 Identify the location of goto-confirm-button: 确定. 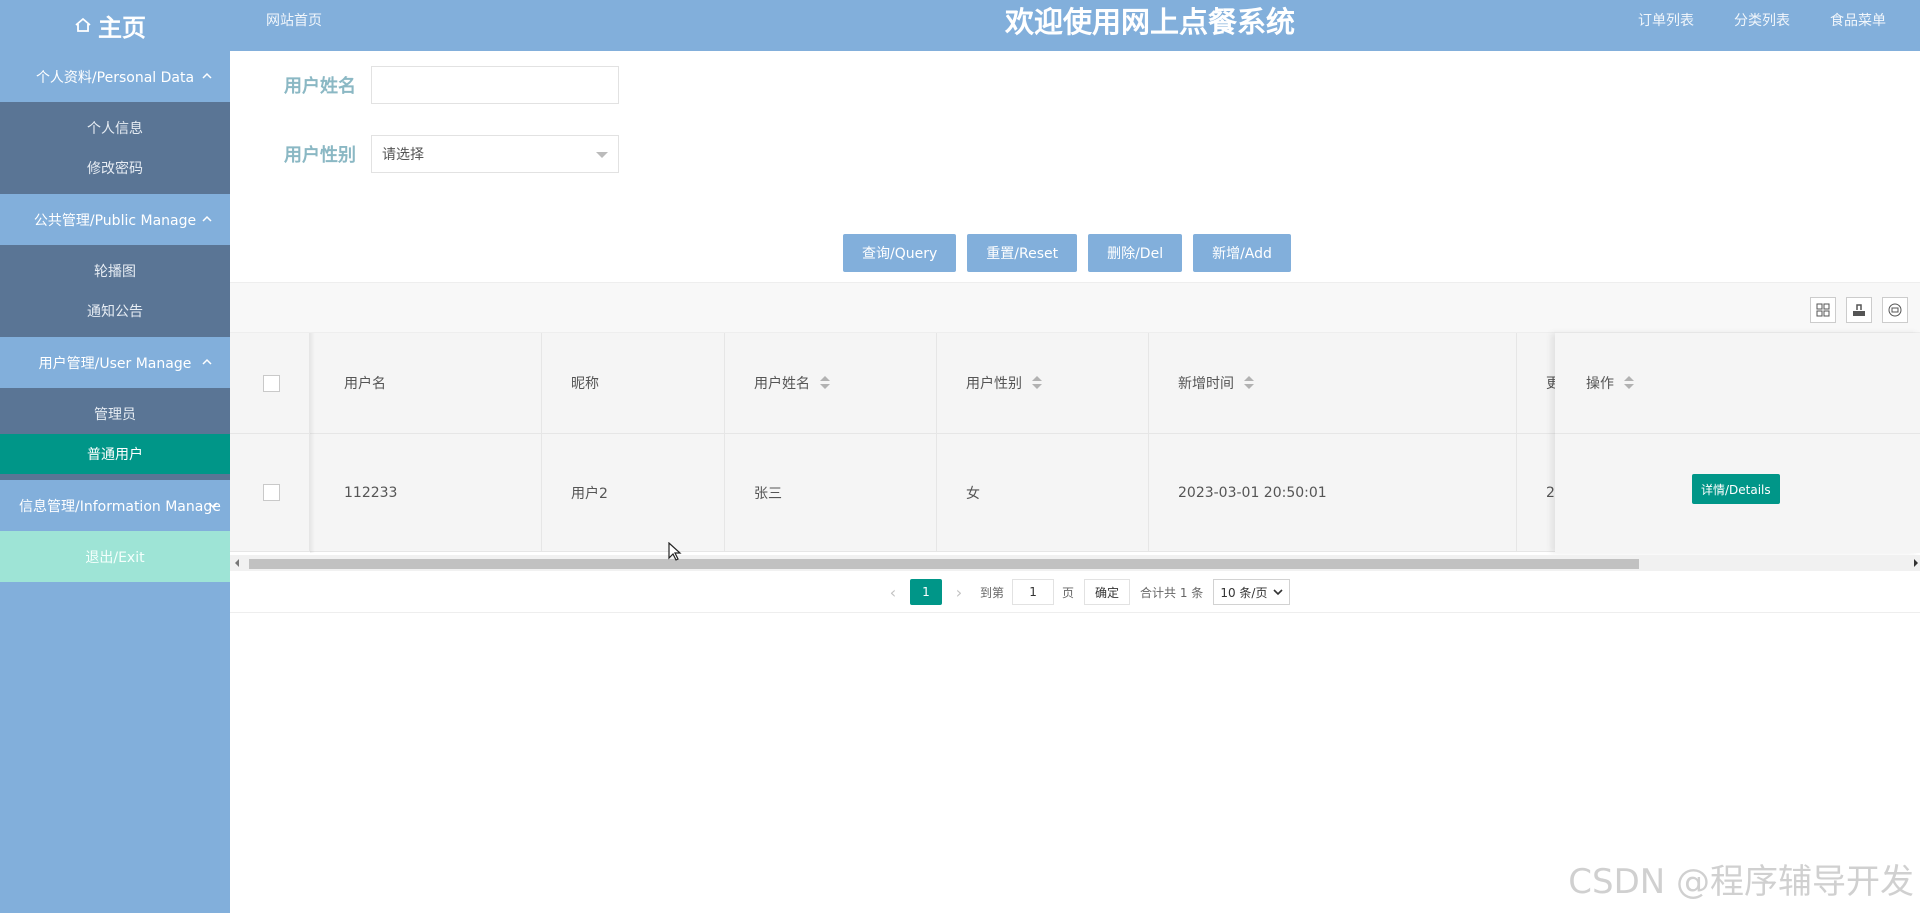
(1107, 592).